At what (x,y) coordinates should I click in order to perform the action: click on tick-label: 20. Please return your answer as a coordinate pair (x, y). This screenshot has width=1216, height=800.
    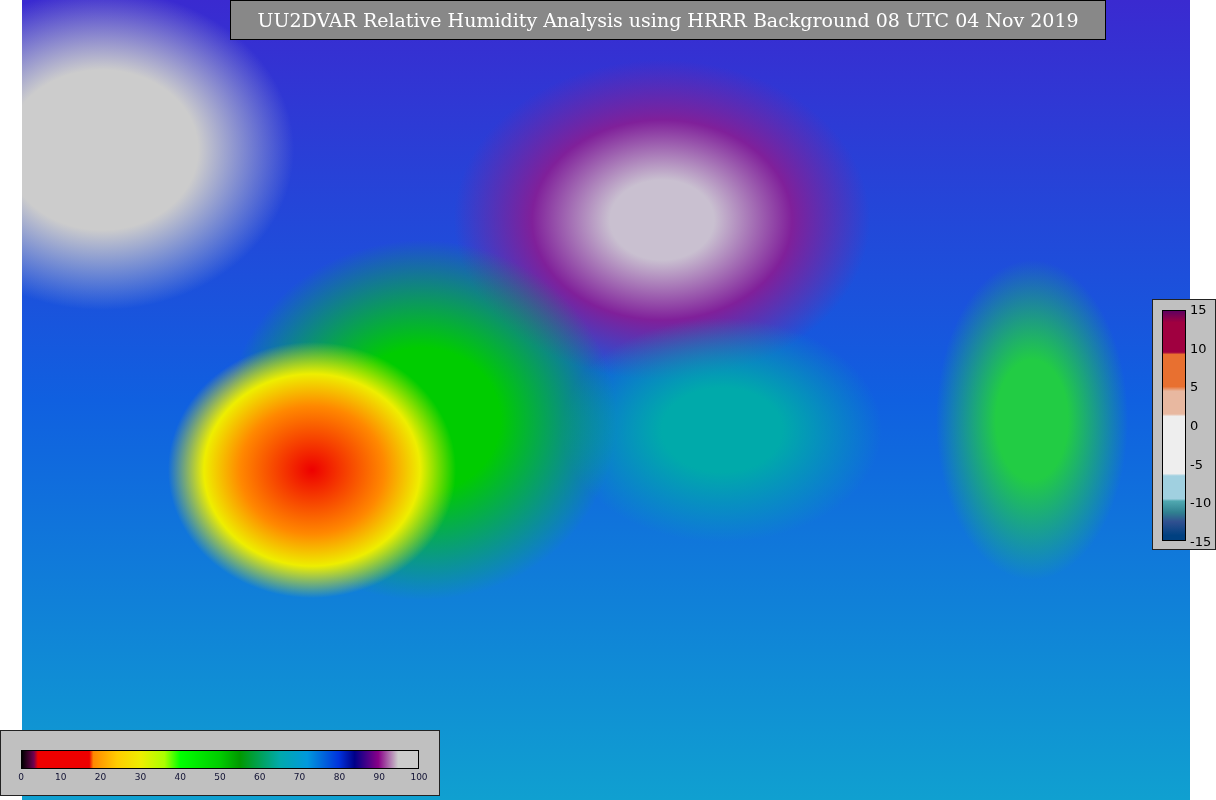
    Looking at the image, I should click on (100, 777).